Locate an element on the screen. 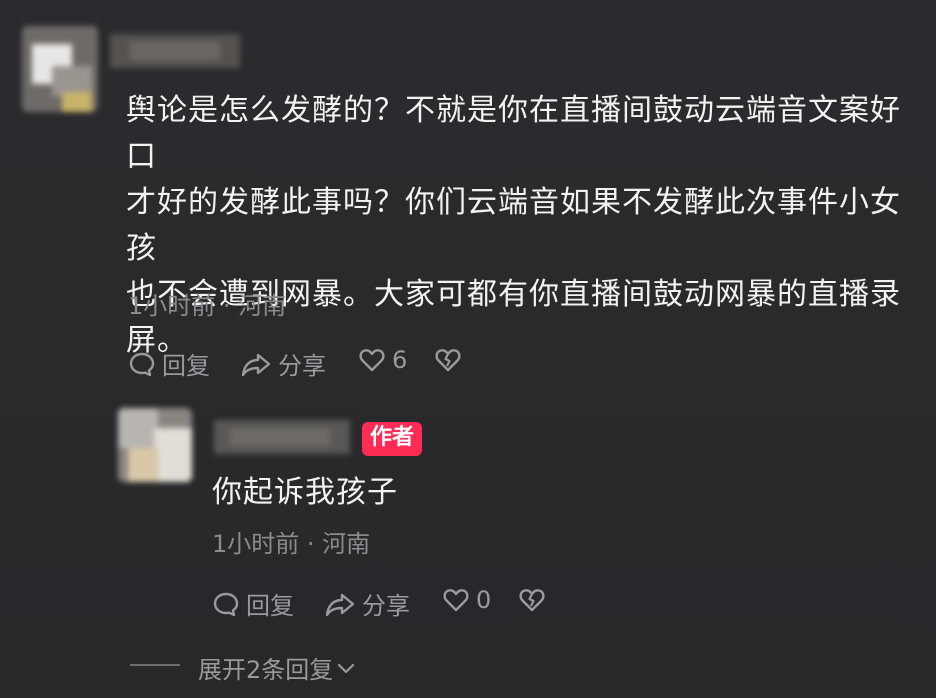 This screenshot has width=936, height=698. like-count: 0 is located at coordinates (484, 600).